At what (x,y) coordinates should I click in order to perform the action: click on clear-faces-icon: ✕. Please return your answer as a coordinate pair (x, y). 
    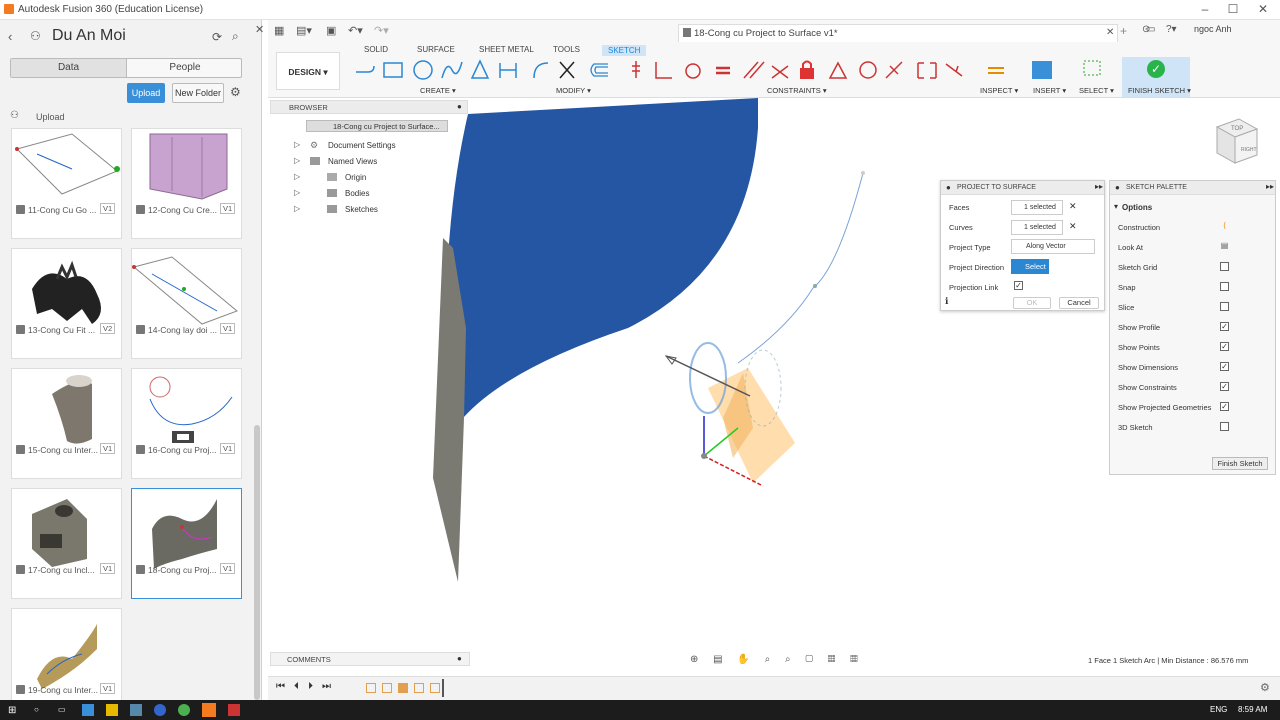
    Looking at the image, I should click on (1073, 206).